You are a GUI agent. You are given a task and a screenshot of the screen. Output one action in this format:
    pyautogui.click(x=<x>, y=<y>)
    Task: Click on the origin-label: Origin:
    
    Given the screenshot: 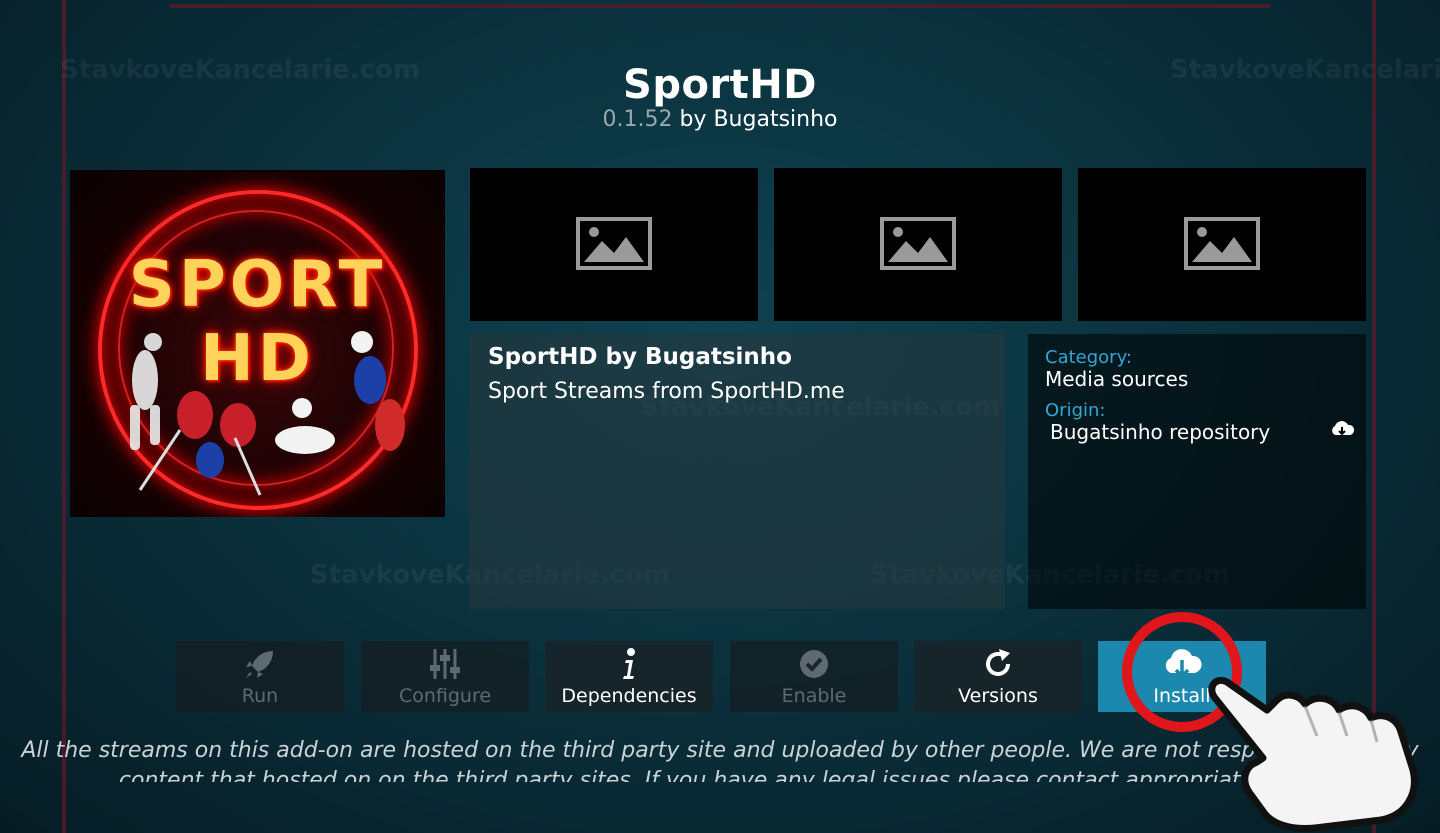 What is the action you would take?
    pyautogui.click(x=1075, y=410)
    